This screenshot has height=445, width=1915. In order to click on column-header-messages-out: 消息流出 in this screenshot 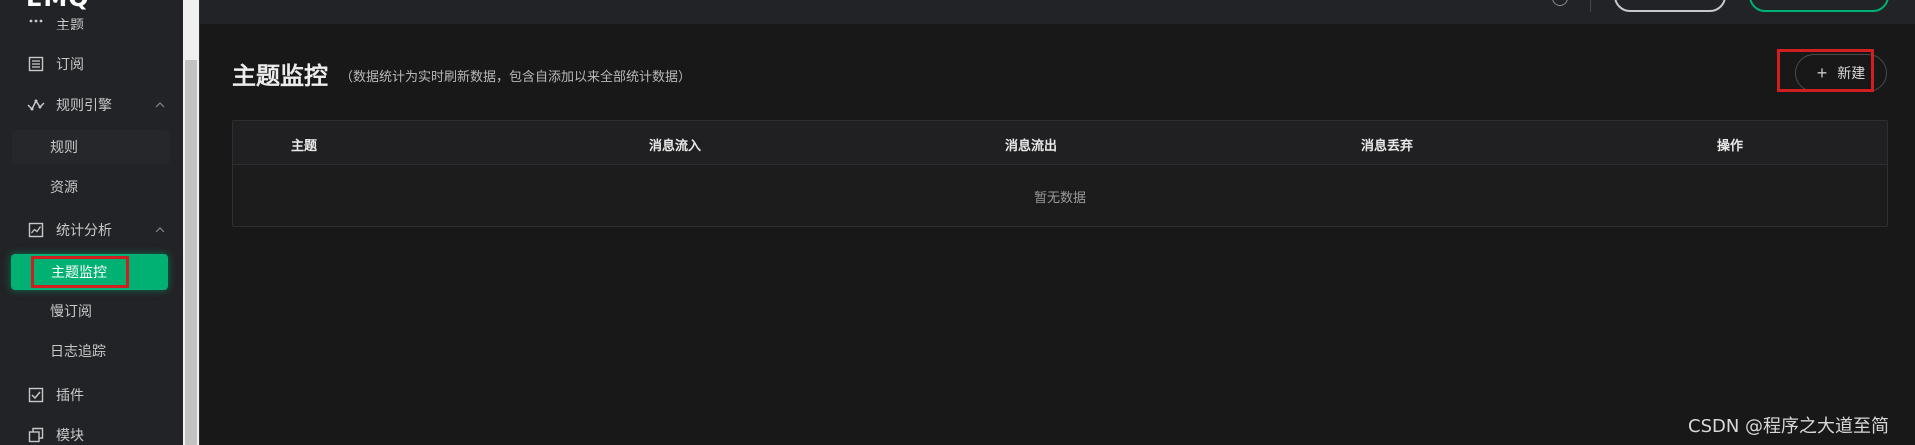, I will do `click(1031, 146)`.